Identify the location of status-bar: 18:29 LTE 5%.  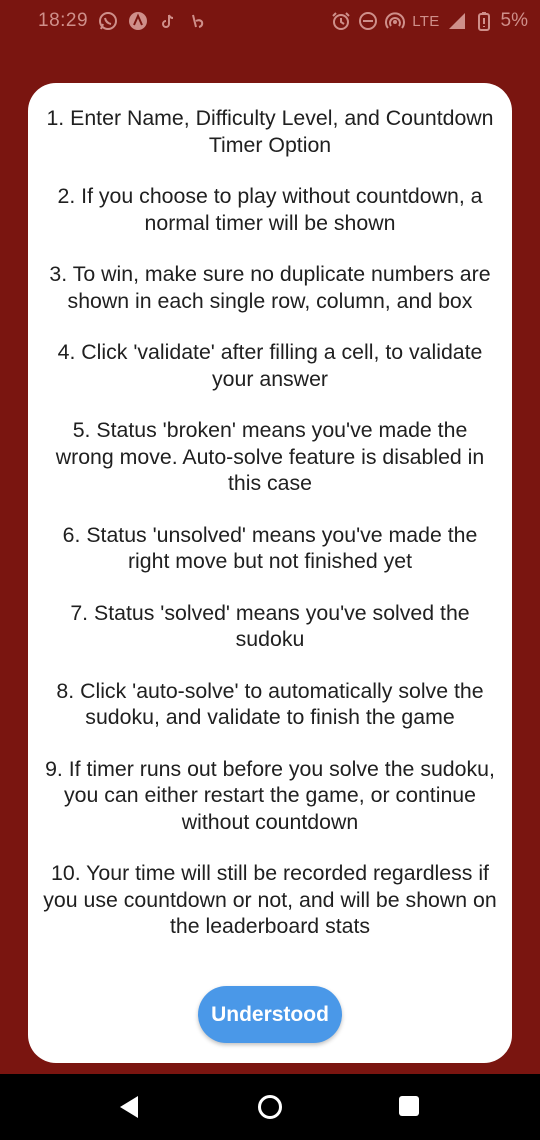
(270, 22).